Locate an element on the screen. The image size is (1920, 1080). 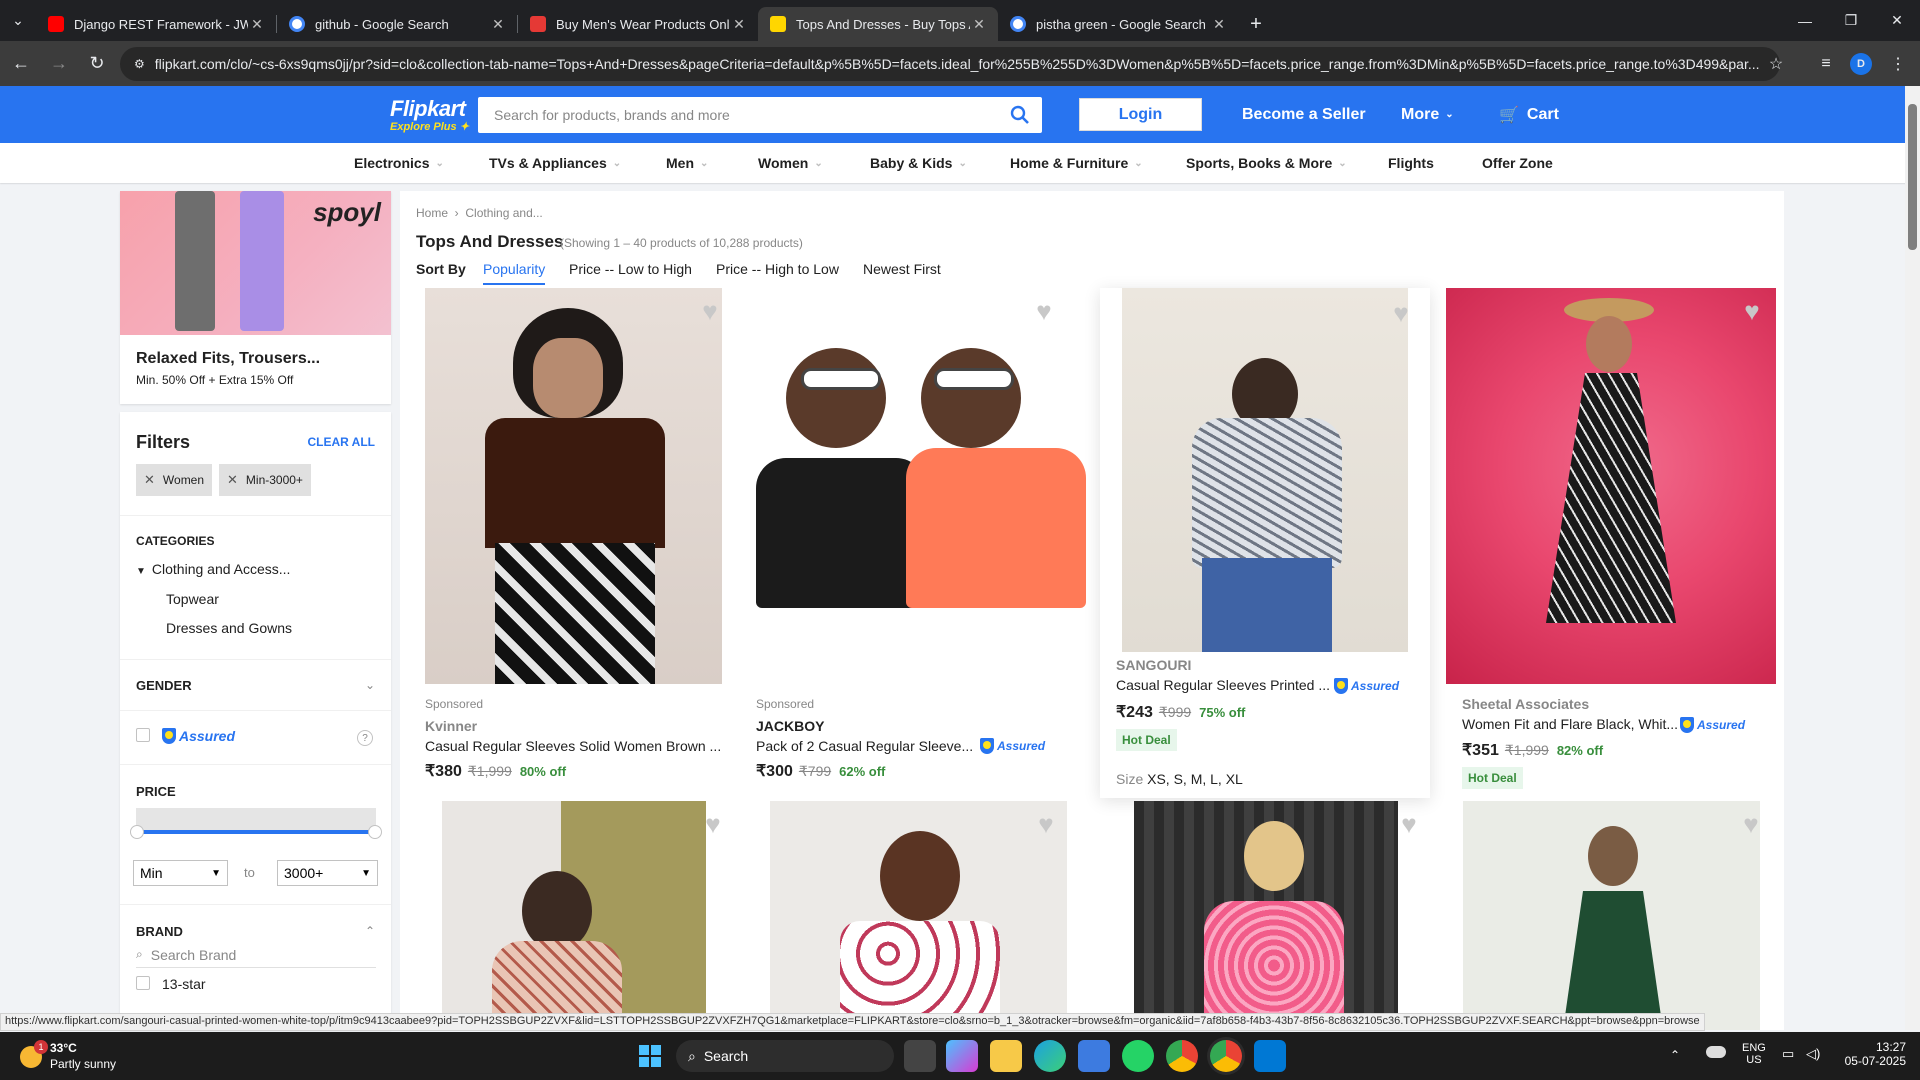
browser-tab: Buy Men's Wear Products Onlin ✕ is located at coordinates (638, 24).